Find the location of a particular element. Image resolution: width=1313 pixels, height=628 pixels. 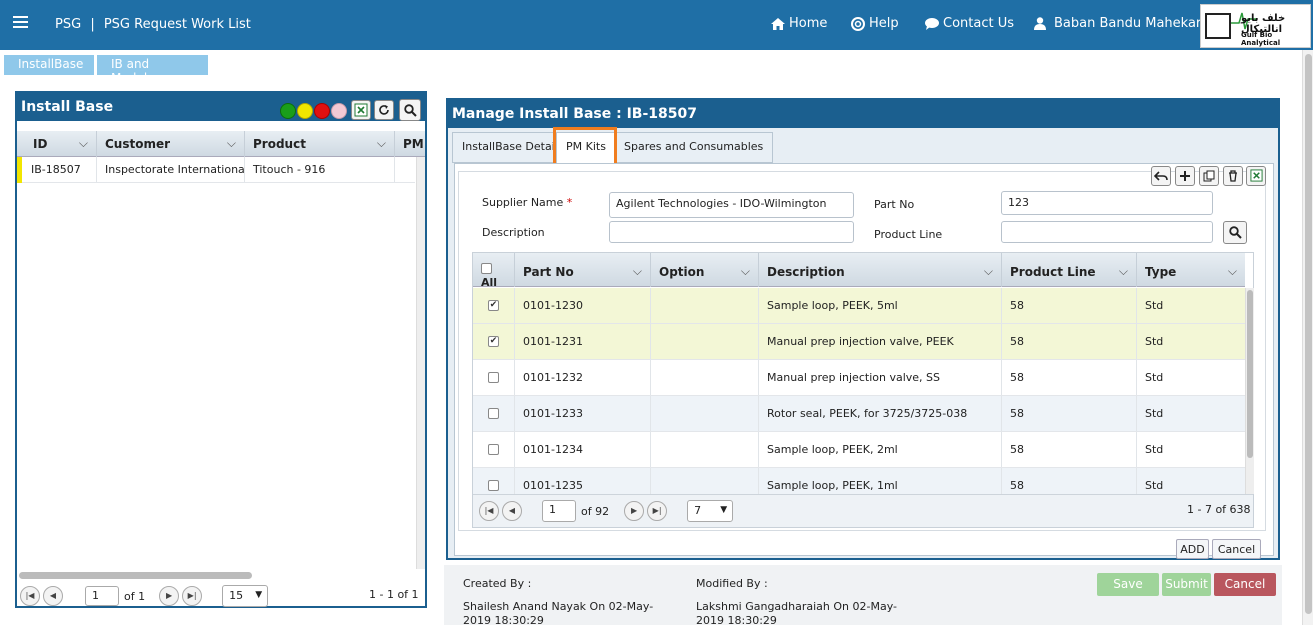

page-size-select: 15 ▼ is located at coordinates (245, 596).